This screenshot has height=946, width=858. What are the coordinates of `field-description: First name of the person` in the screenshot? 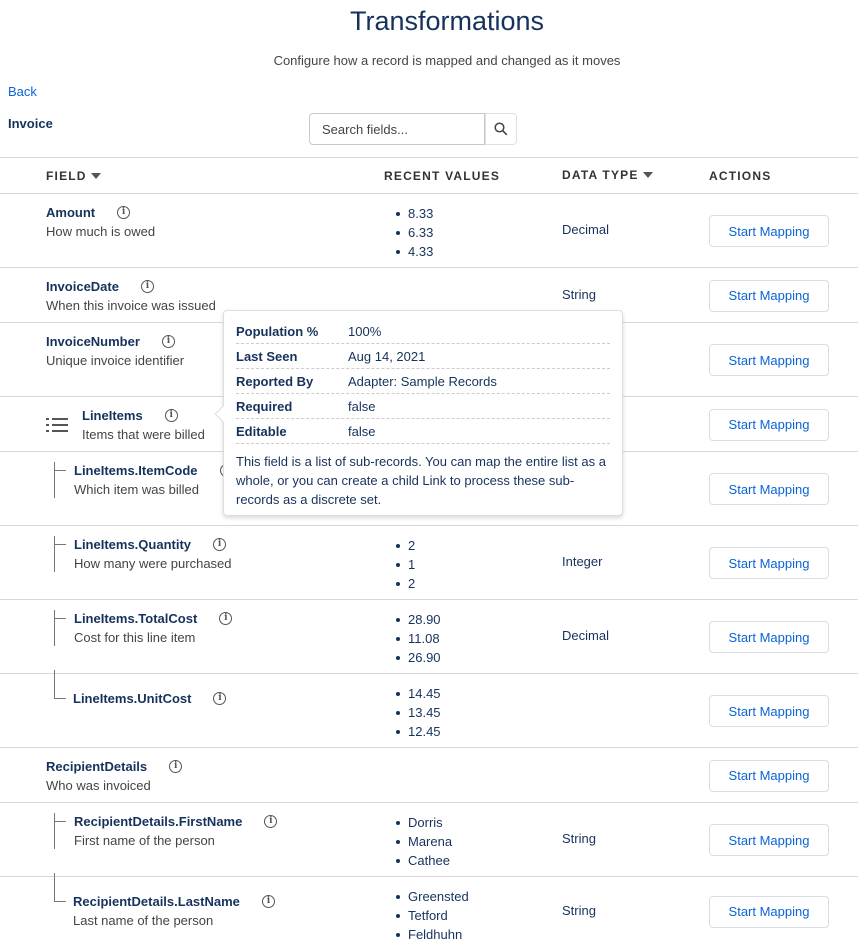 It's located at (144, 840).